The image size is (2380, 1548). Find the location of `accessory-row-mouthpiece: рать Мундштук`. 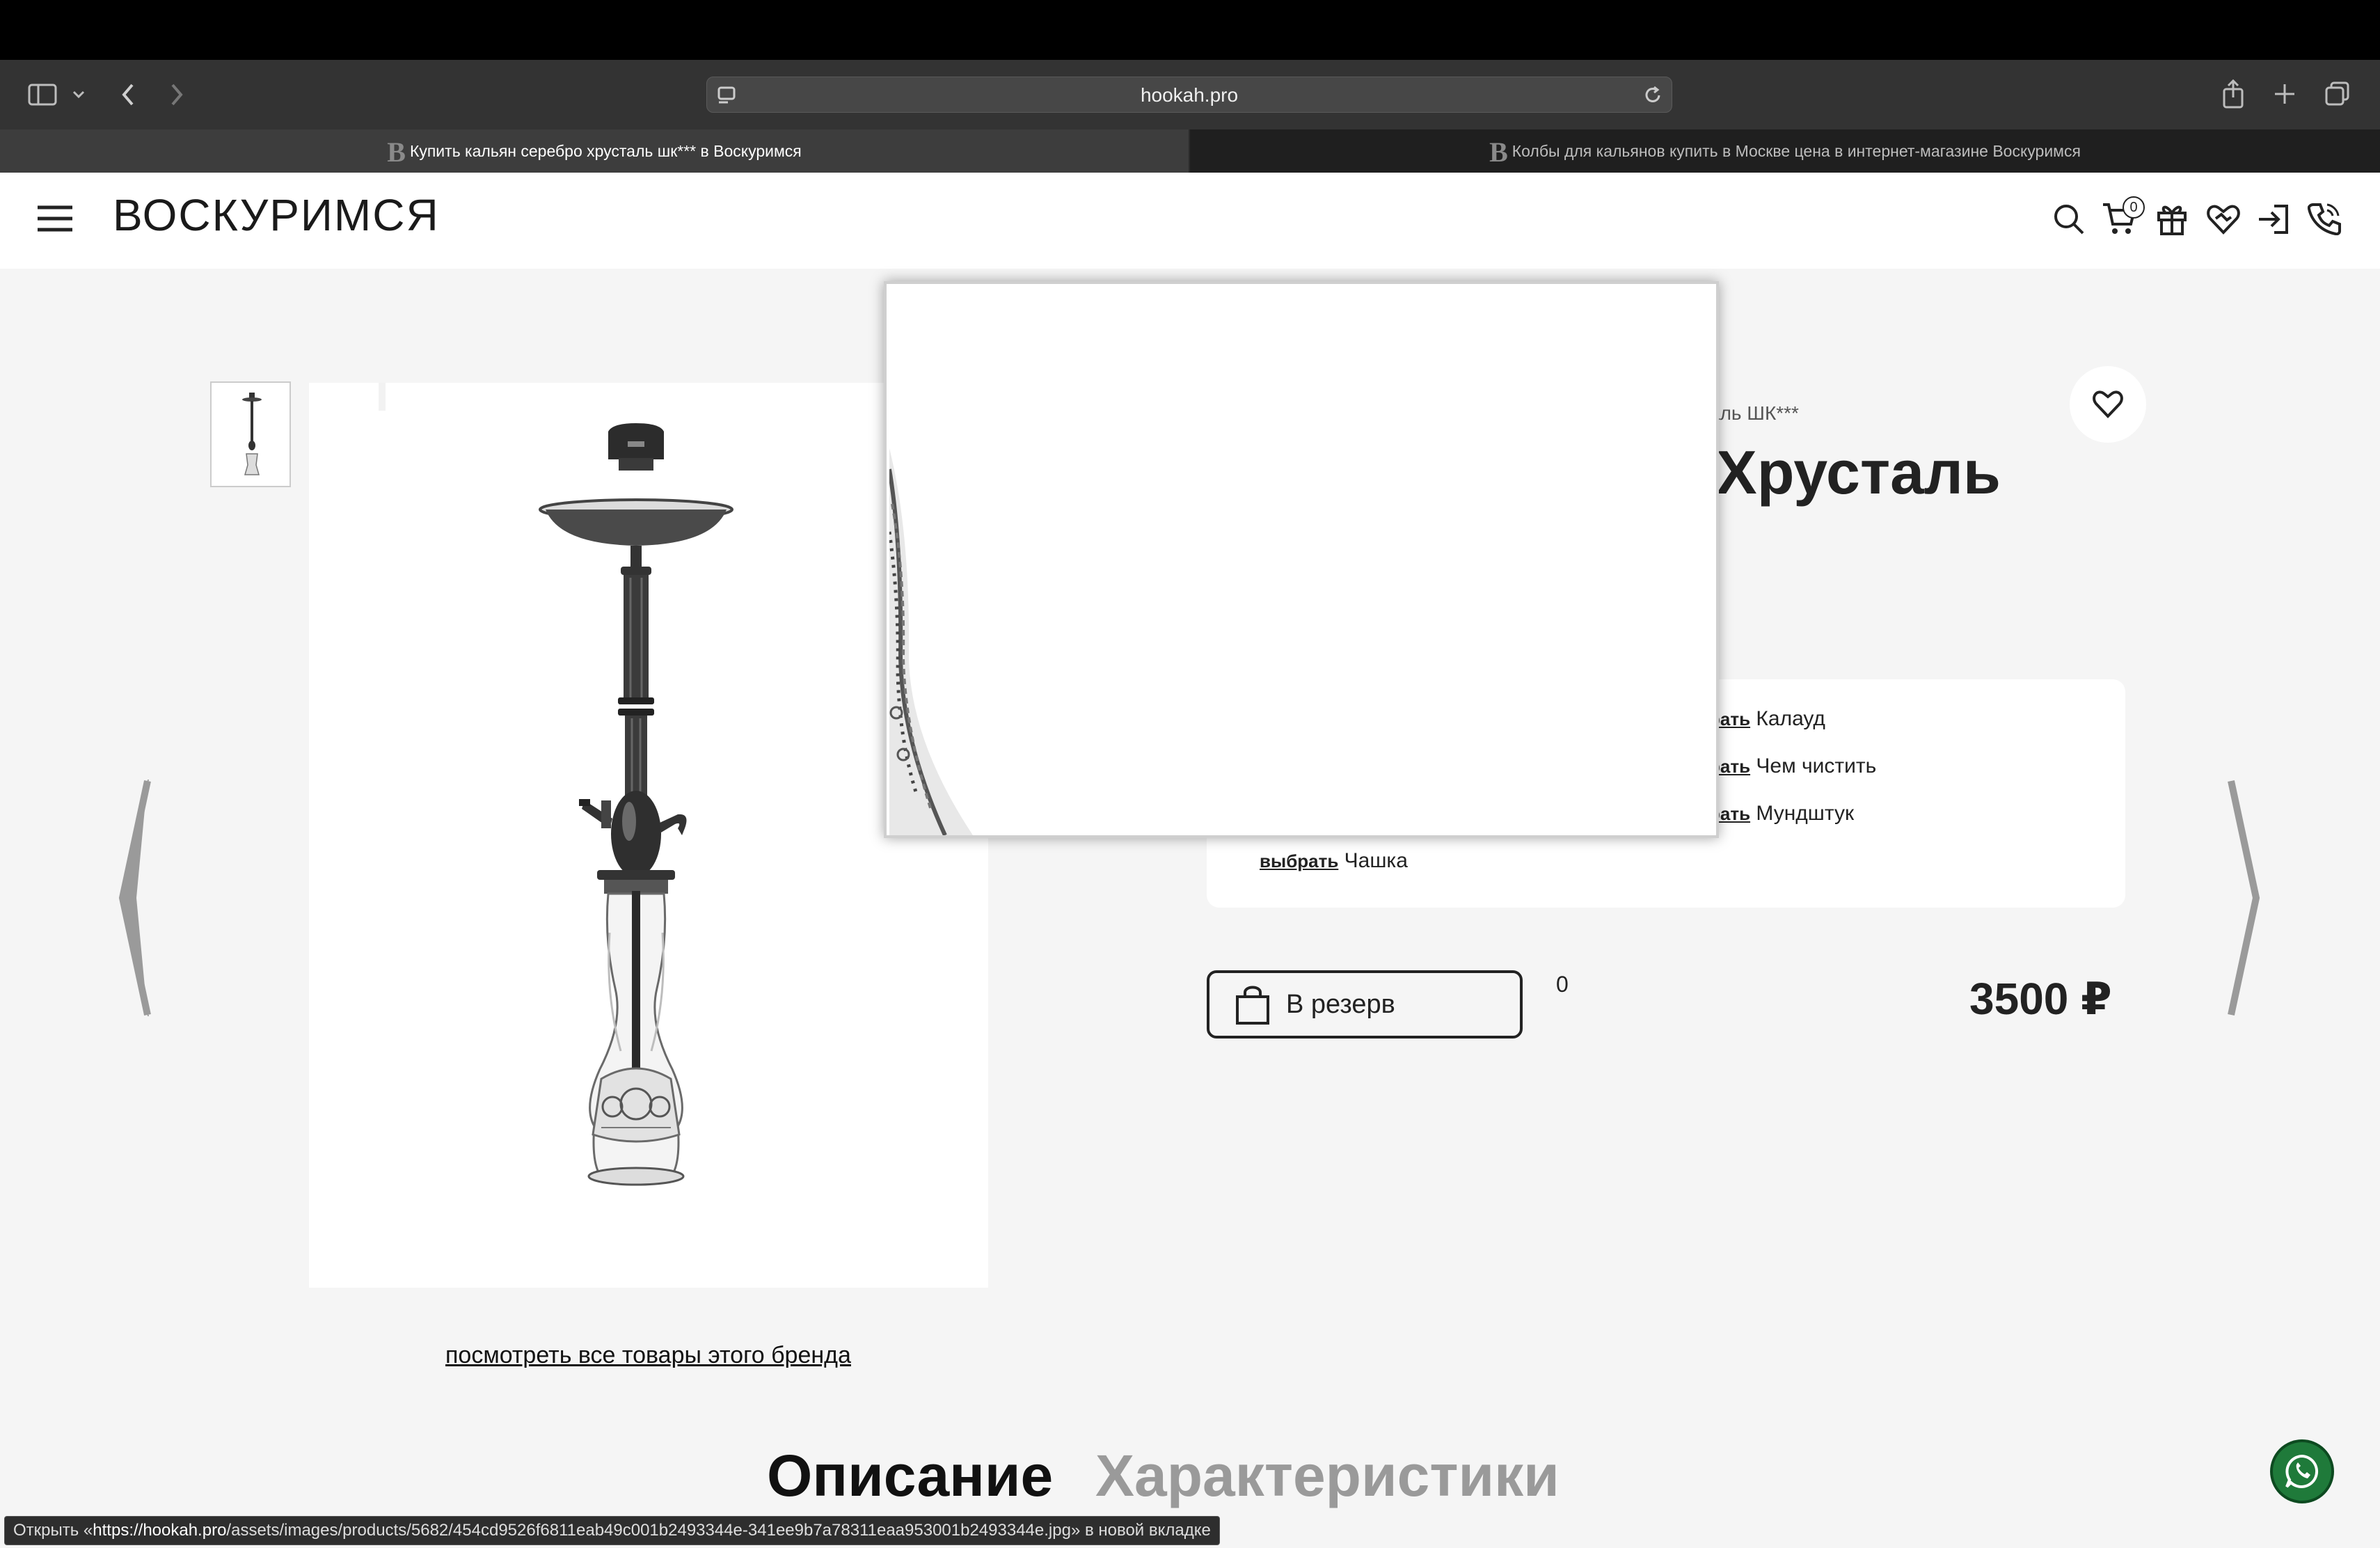

accessory-row-mouthpiece: рать Мундштук is located at coordinates (1781, 814).